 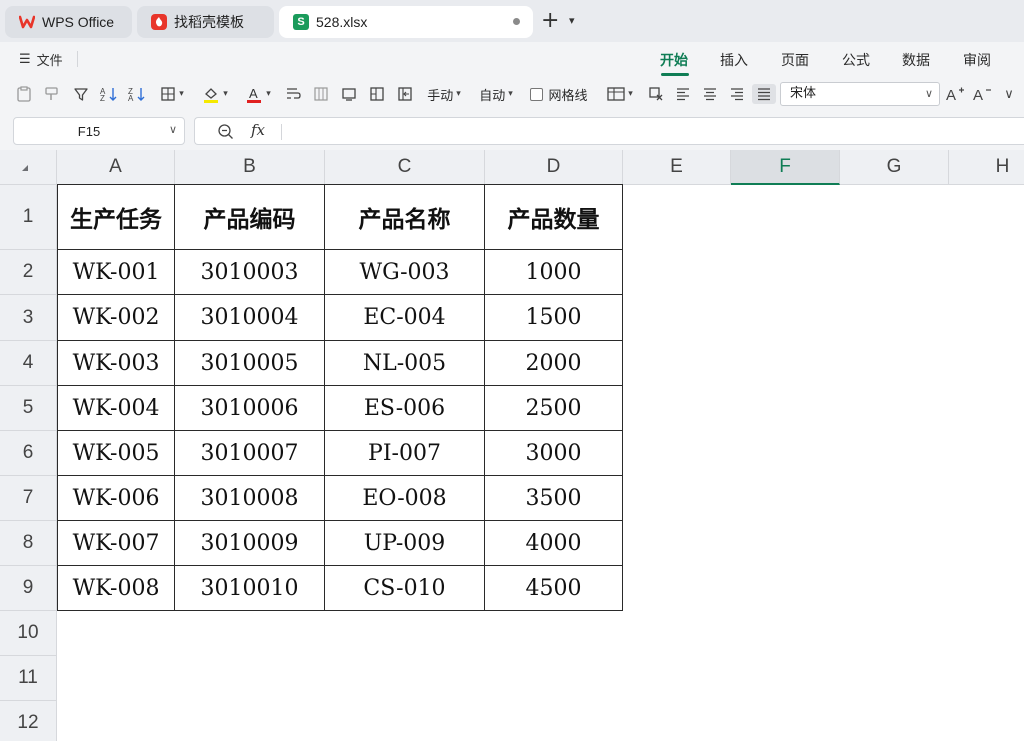 I want to click on tab-528-xlsx: S 528.xlsx, so click(x=406, y=22).